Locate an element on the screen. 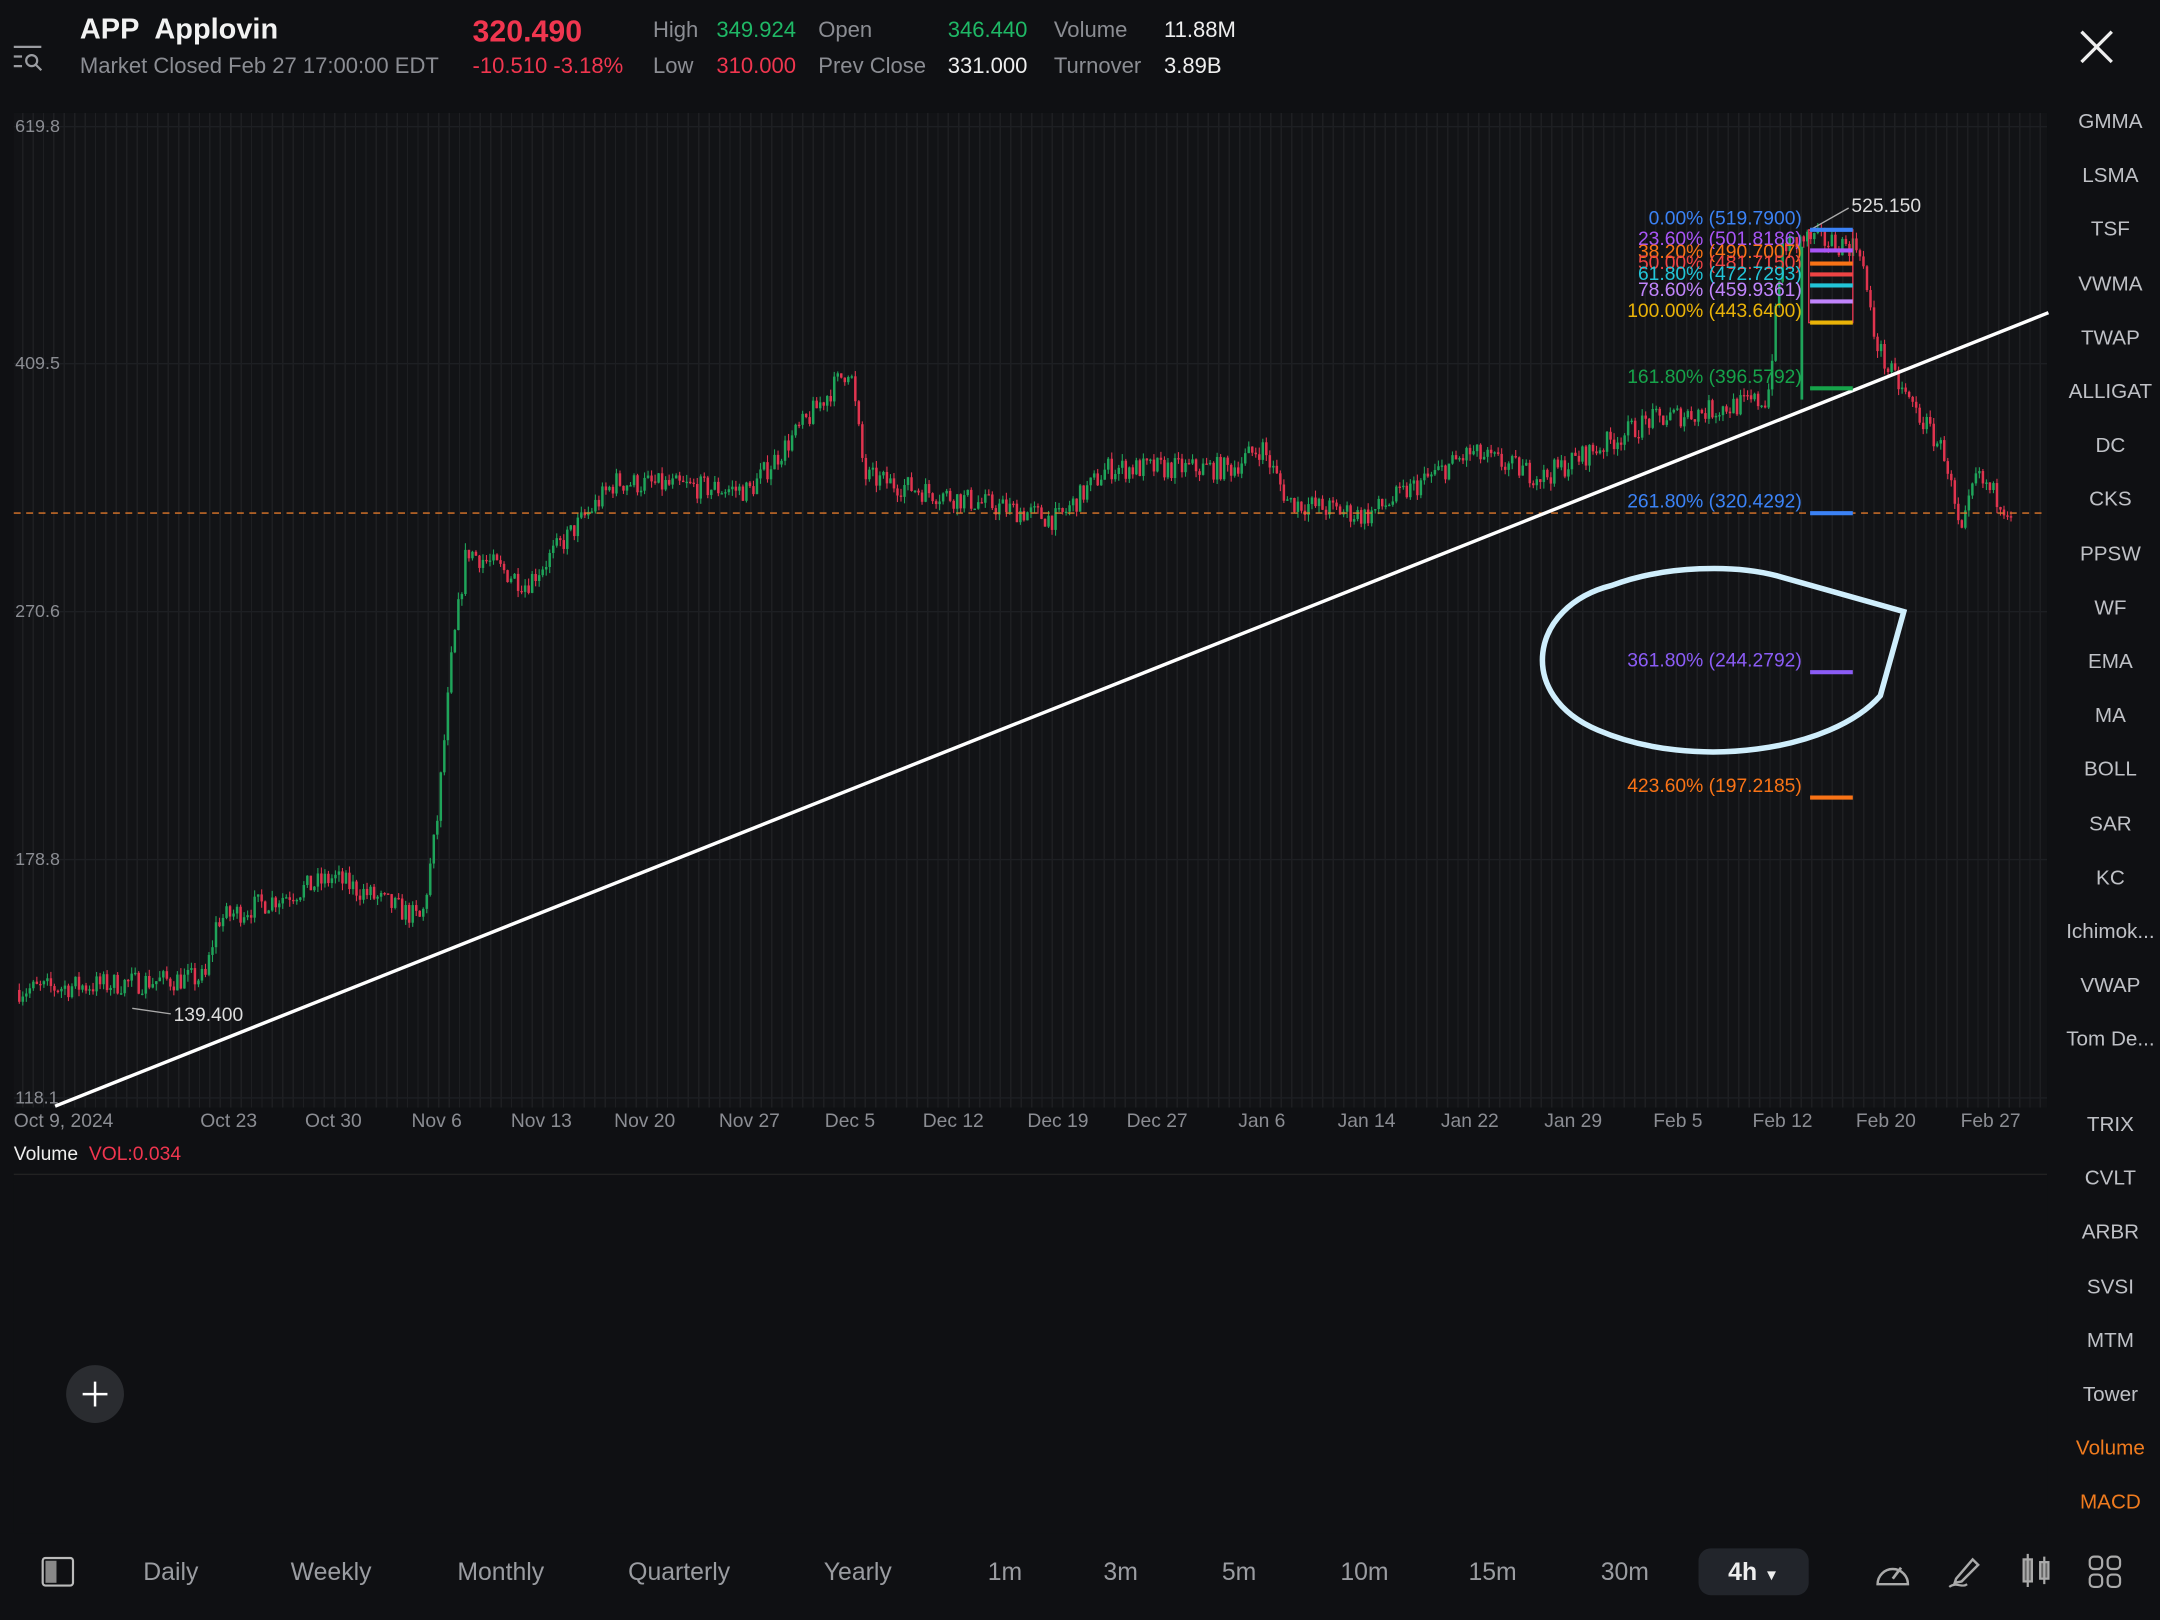 This screenshot has height=1620, width=2160. date-axis-label: Nov 13 is located at coordinates (541, 1121).